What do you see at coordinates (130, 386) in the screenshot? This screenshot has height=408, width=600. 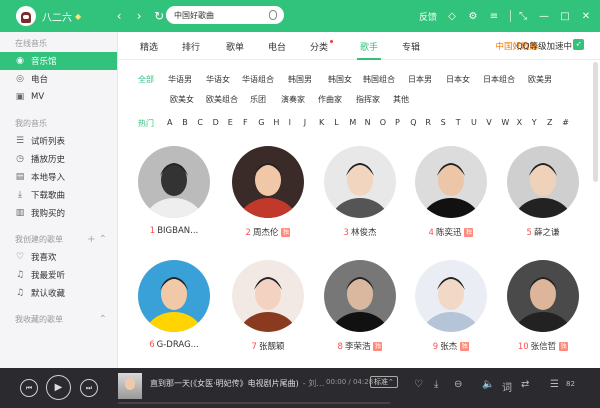 I see `album-cover` at bounding box center [130, 386].